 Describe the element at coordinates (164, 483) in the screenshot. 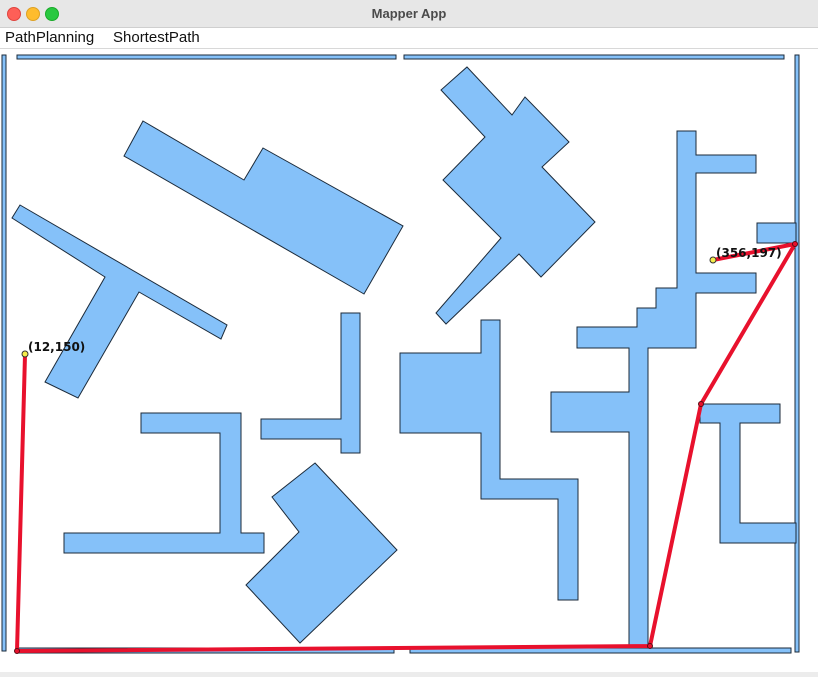

I see `obstacle-hook` at that location.